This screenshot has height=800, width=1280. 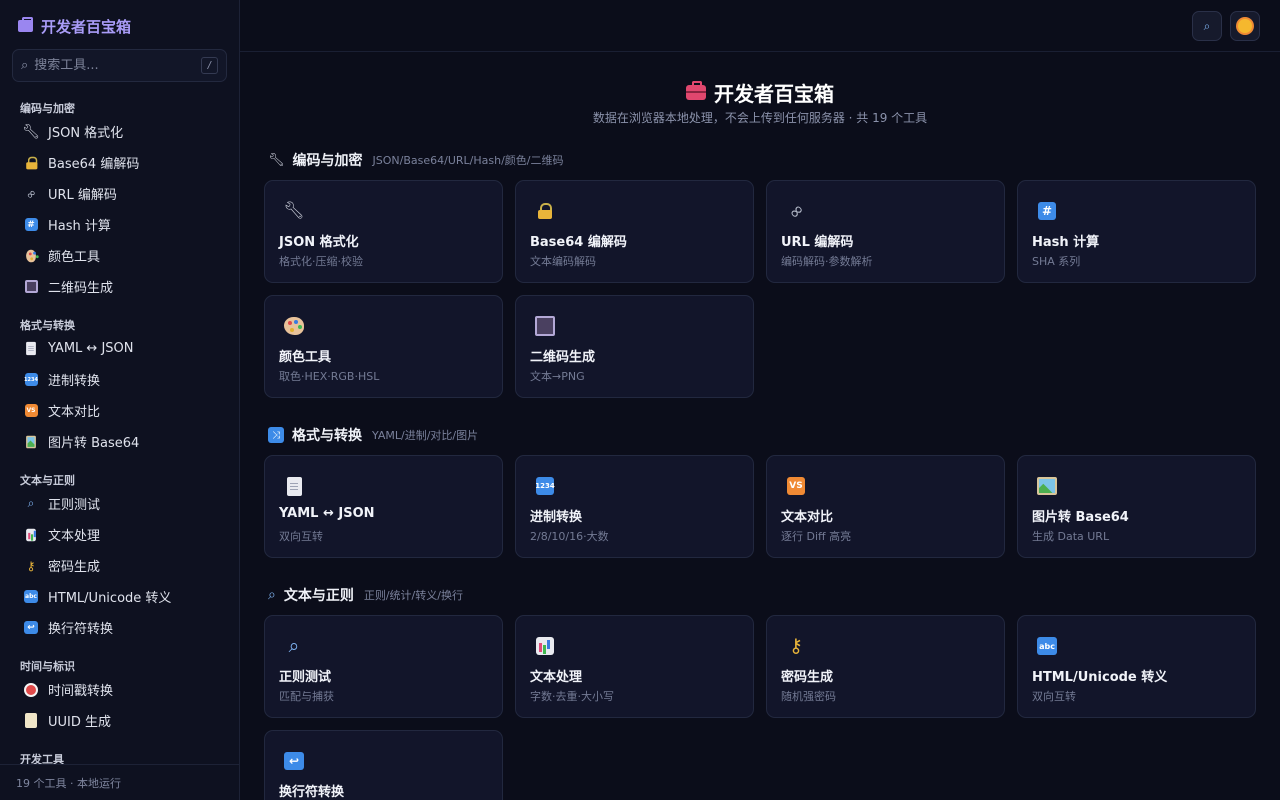 What do you see at coordinates (1066, 242) in the screenshot?
I see `card-title: Hash 计算` at bounding box center [1066, 242].